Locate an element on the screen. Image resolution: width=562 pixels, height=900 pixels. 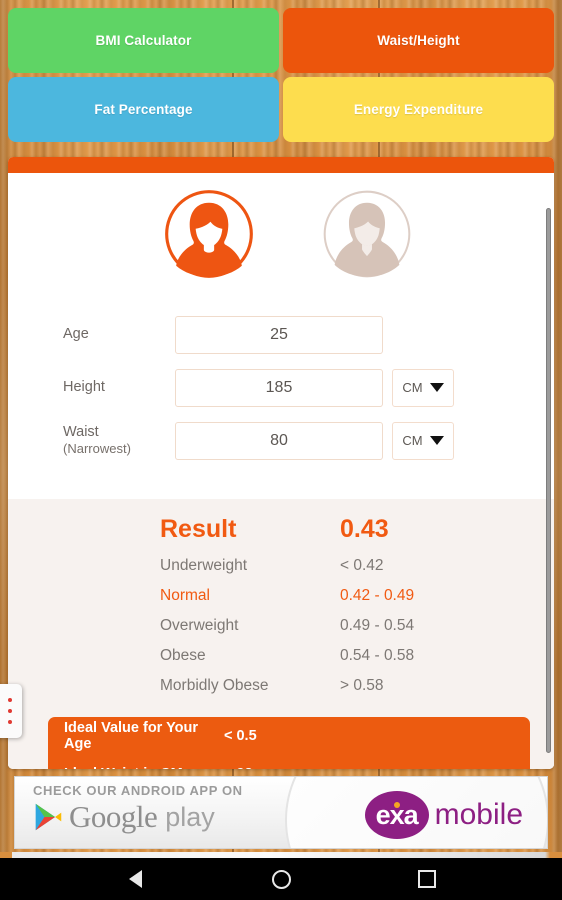
height-unit-select: CM is located at coordinates (423, 387).